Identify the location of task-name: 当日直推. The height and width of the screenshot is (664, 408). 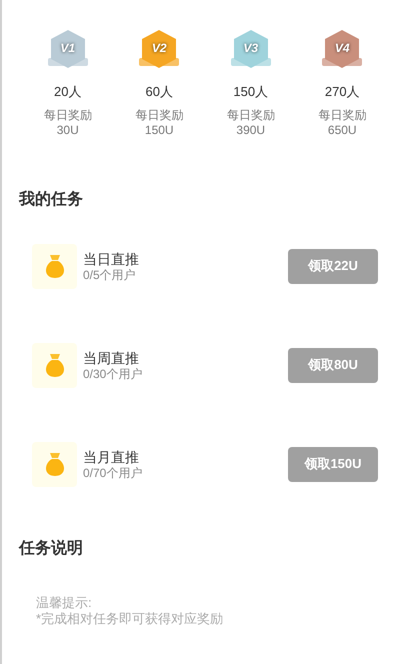
(111, 259).